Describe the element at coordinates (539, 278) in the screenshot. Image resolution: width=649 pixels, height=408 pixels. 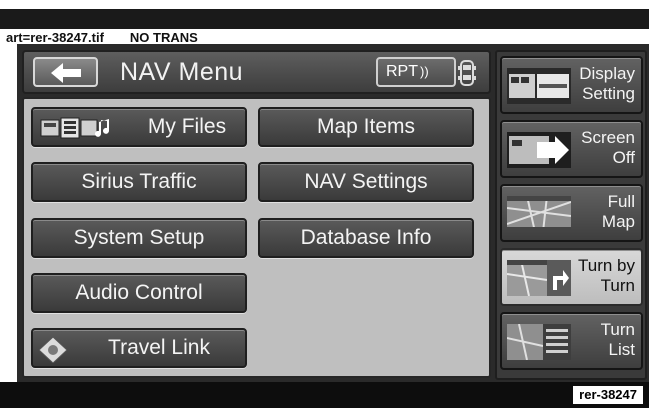
I see `turn-by-turn-thumbnail-icon` at that location.